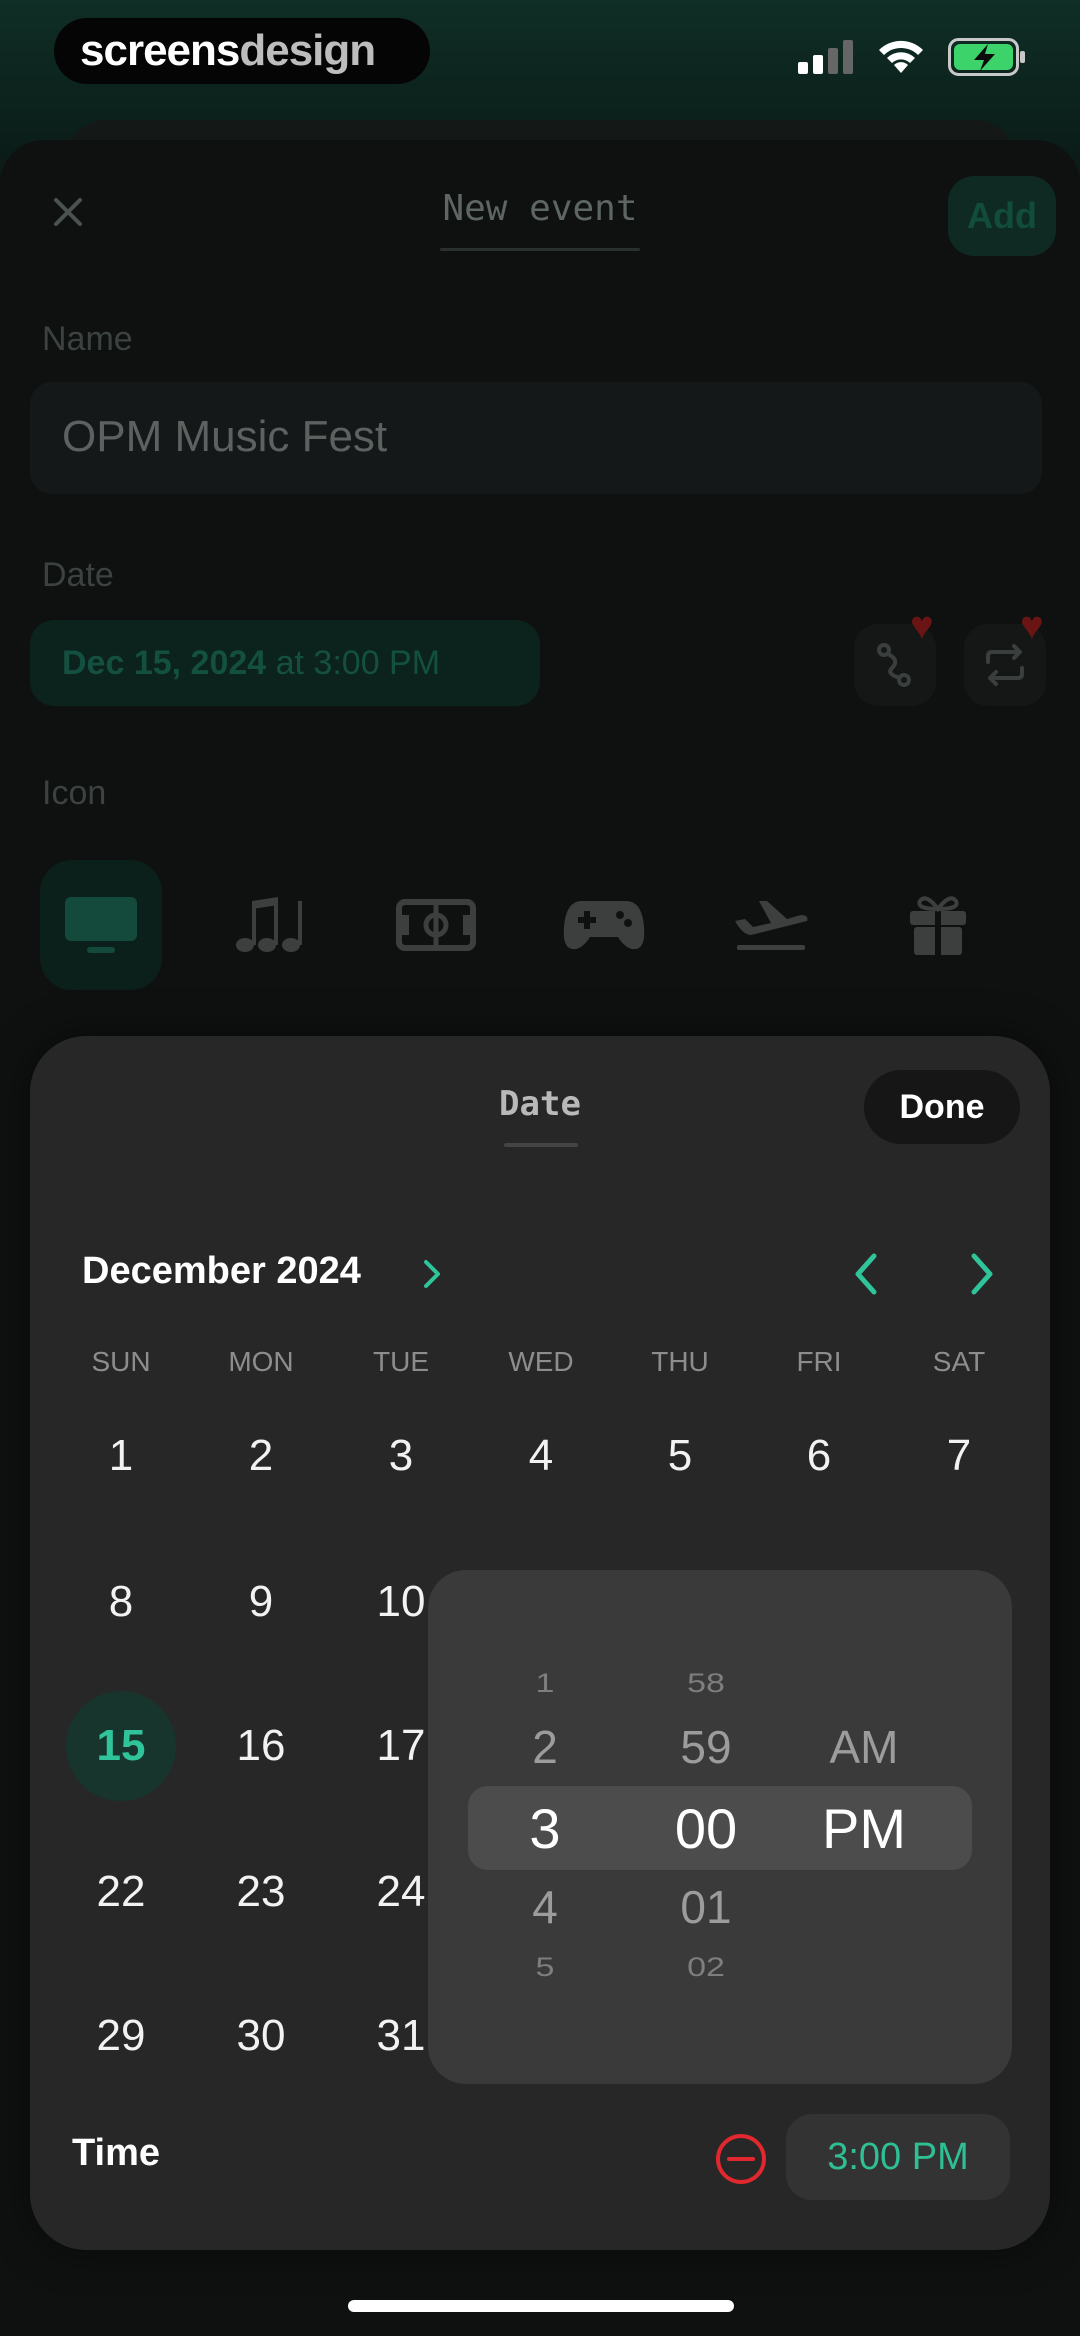 This screenshot has width=1080, height=2336. I want to click on weekday-tue: TUE, so click(401, 1361).